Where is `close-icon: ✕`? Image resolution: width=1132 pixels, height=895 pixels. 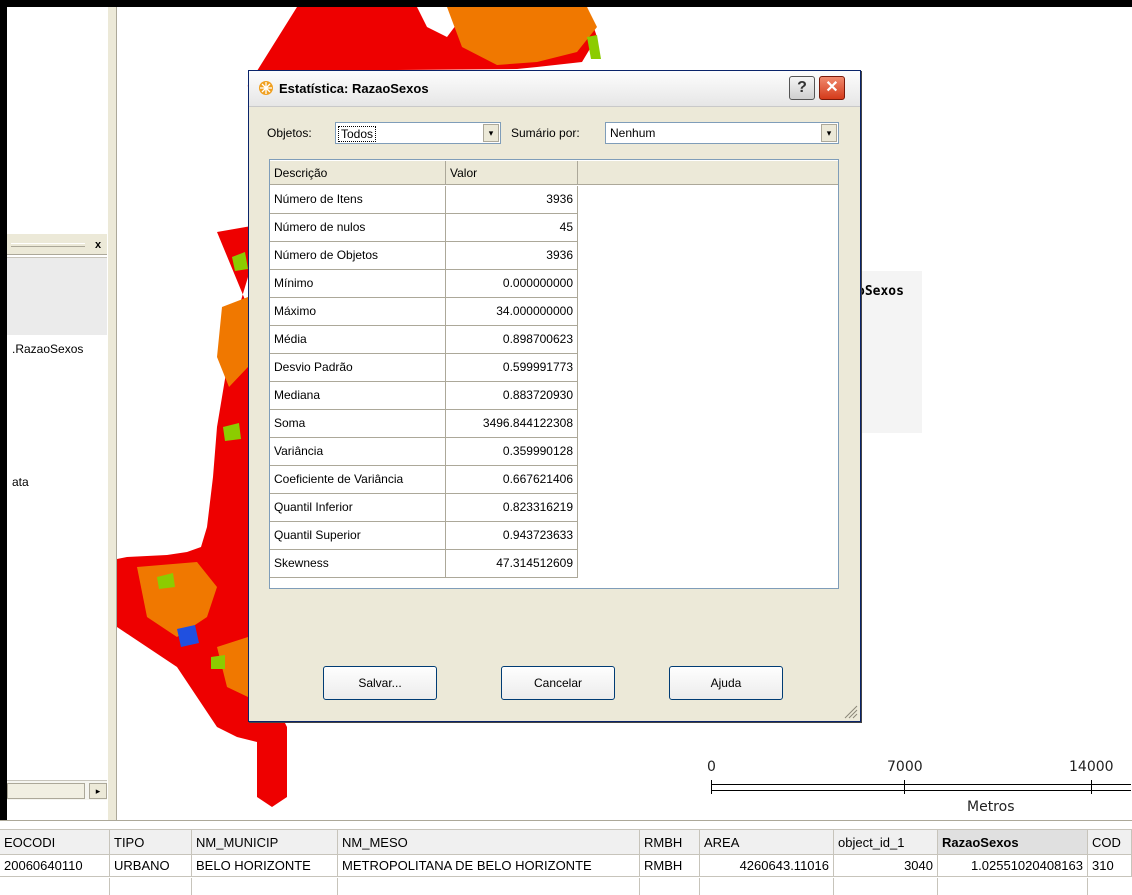 close-icon: ✕ is located at coordinates (832, 88).